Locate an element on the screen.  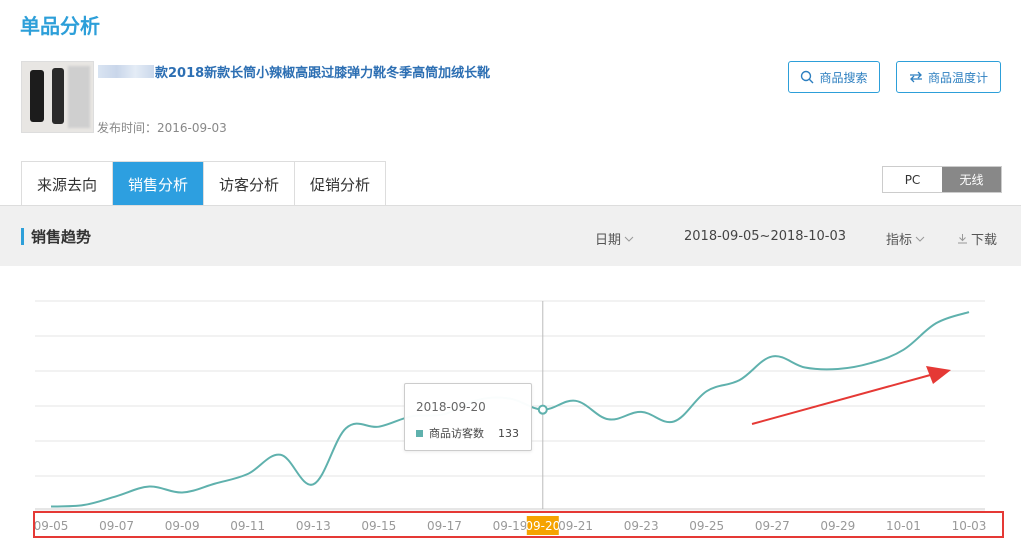
product-thermometer-label: 商品温度计 is located at coordinates (957, 77).